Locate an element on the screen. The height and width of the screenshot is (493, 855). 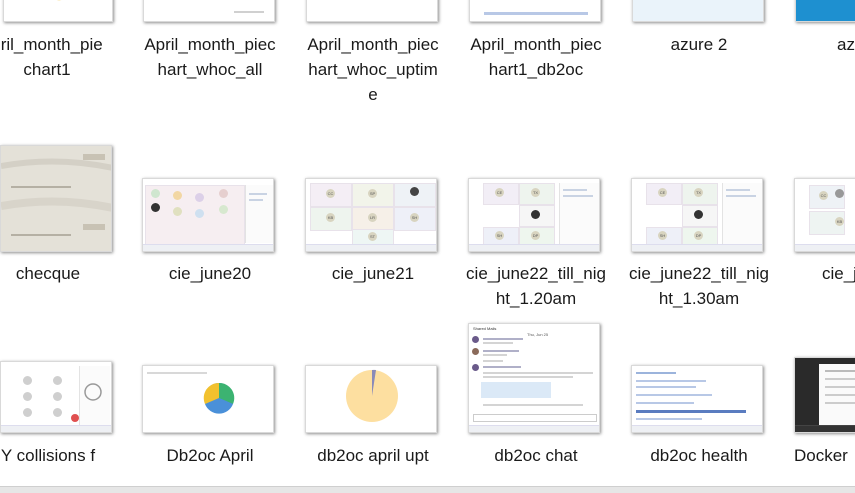
file-name-label: cie_june22_till_nig ht_1.20am is located at coordinates (536, 286).